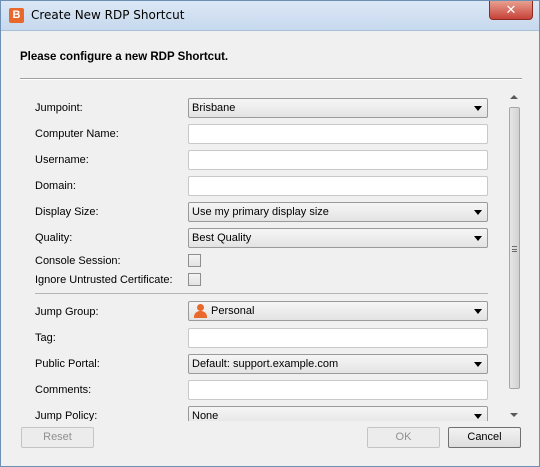 The image size is (540, 467). I want to click on domain-input, so click(338, 186).